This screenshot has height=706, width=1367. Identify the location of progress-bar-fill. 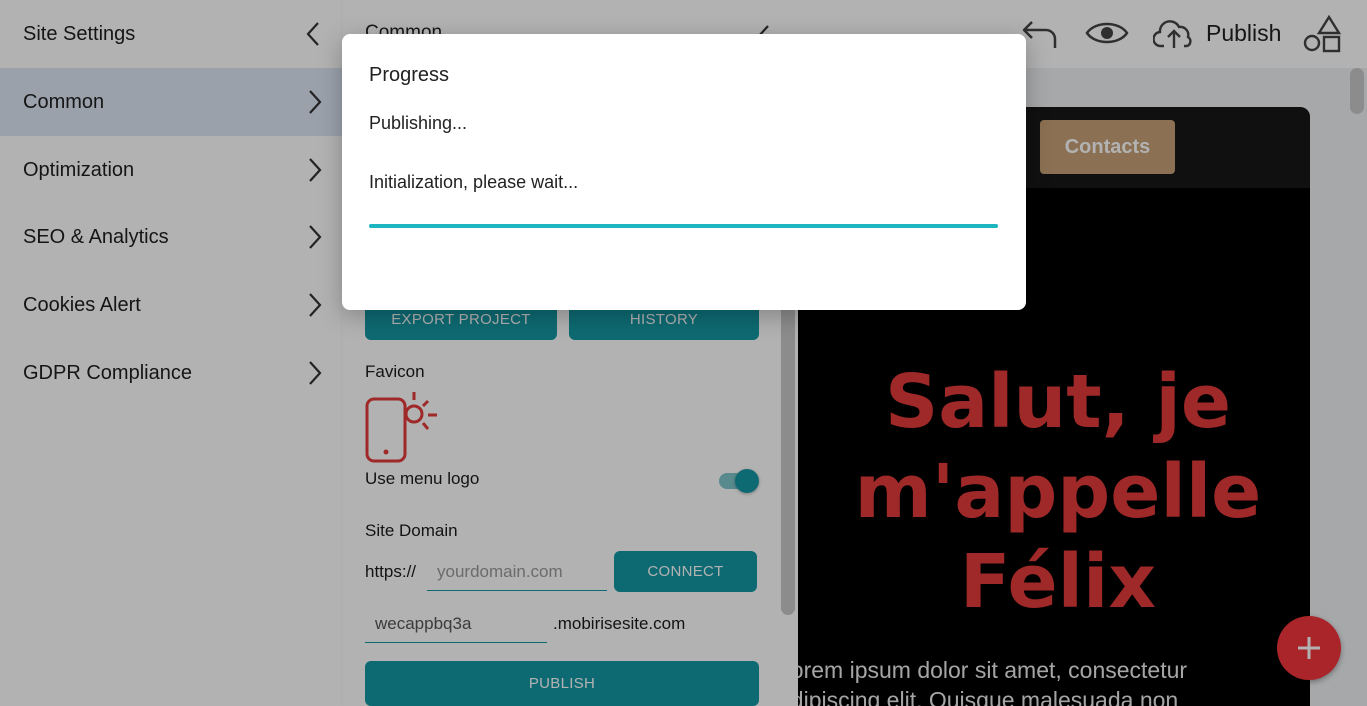
(683, 226).